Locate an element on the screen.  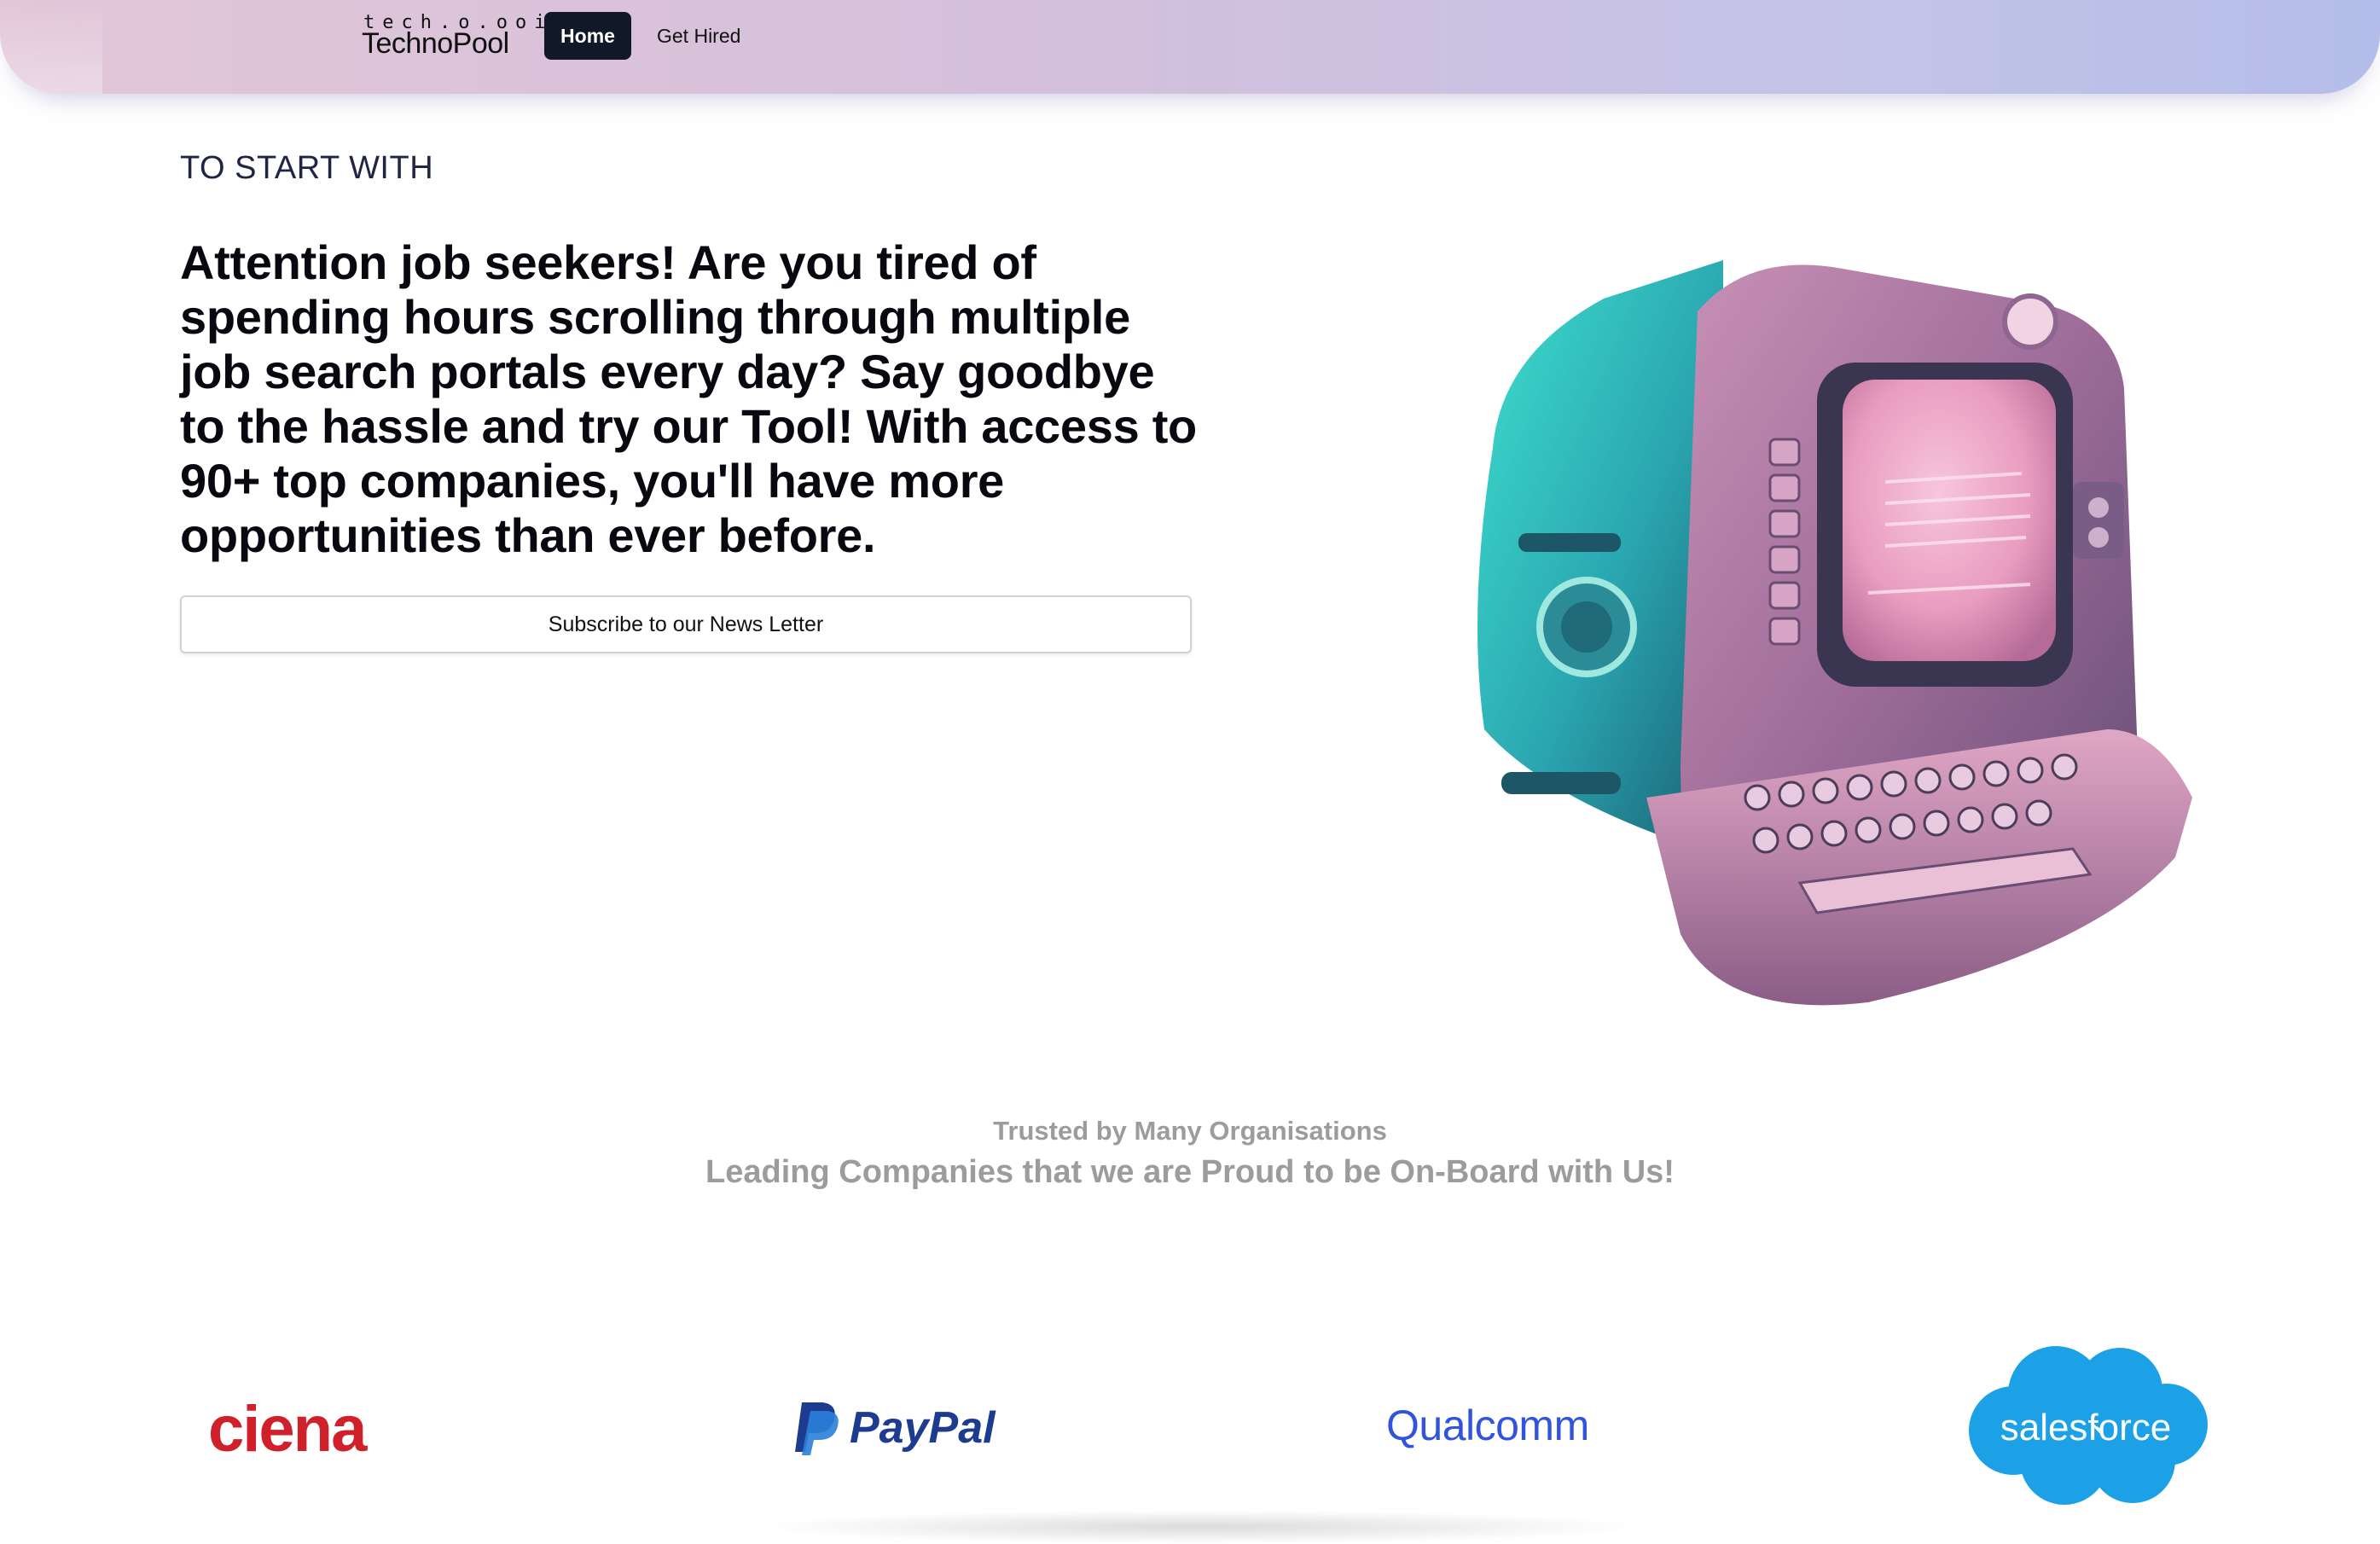
salesforce-logo: salesforce is located at coordinates (2088, 1425).